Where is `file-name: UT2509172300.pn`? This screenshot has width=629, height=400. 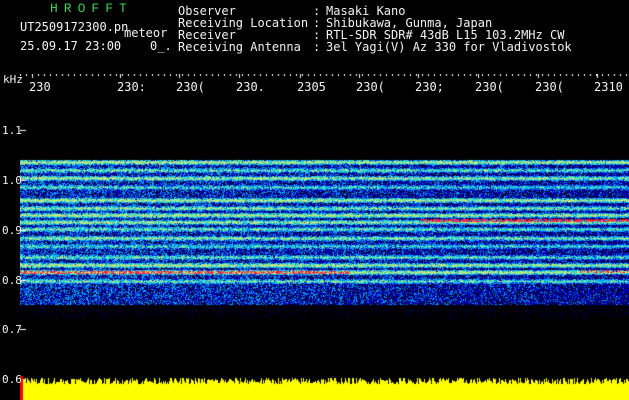 file-name: UT2509172300.pn is located at coordinates (74, 27).